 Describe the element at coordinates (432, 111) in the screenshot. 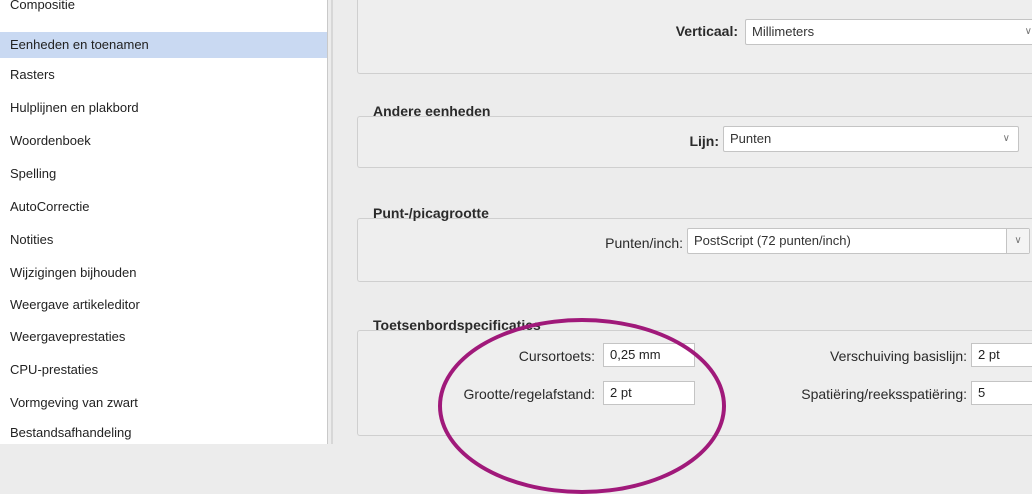

I see `other-units-title: Andere eenheden` at that location.